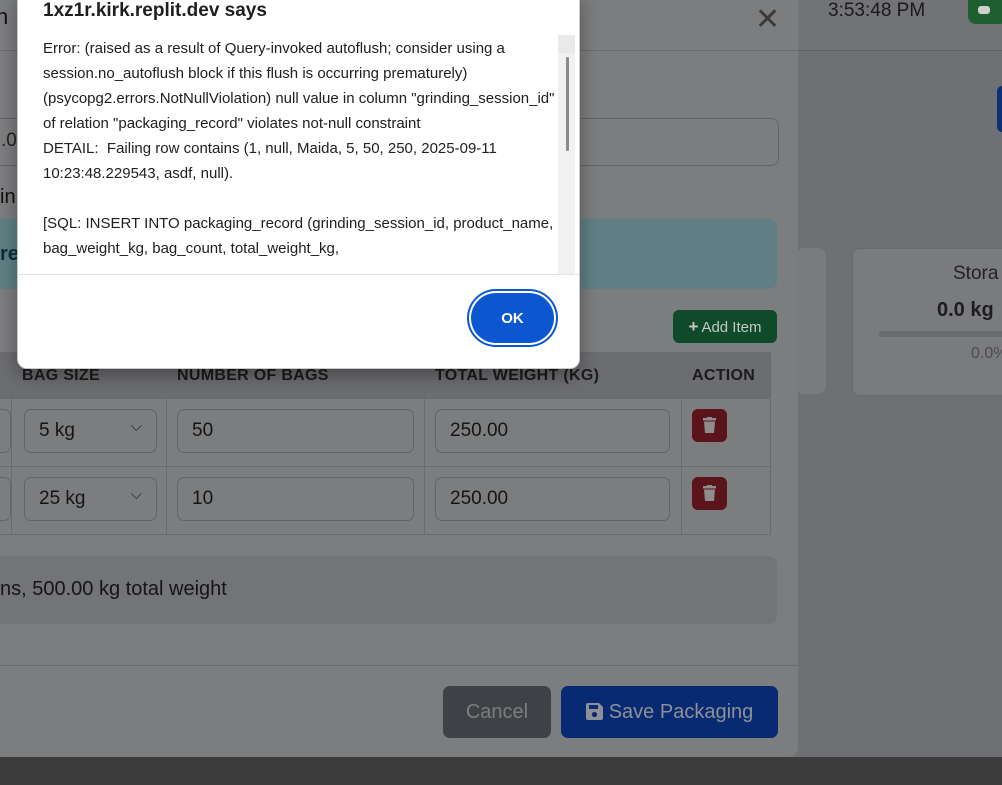 The width and height of the screenshot is (1002, 785). Describe the element at coordinates (203, 430) in the screenshot. I see `number-of-bags-value: 50` at that location.